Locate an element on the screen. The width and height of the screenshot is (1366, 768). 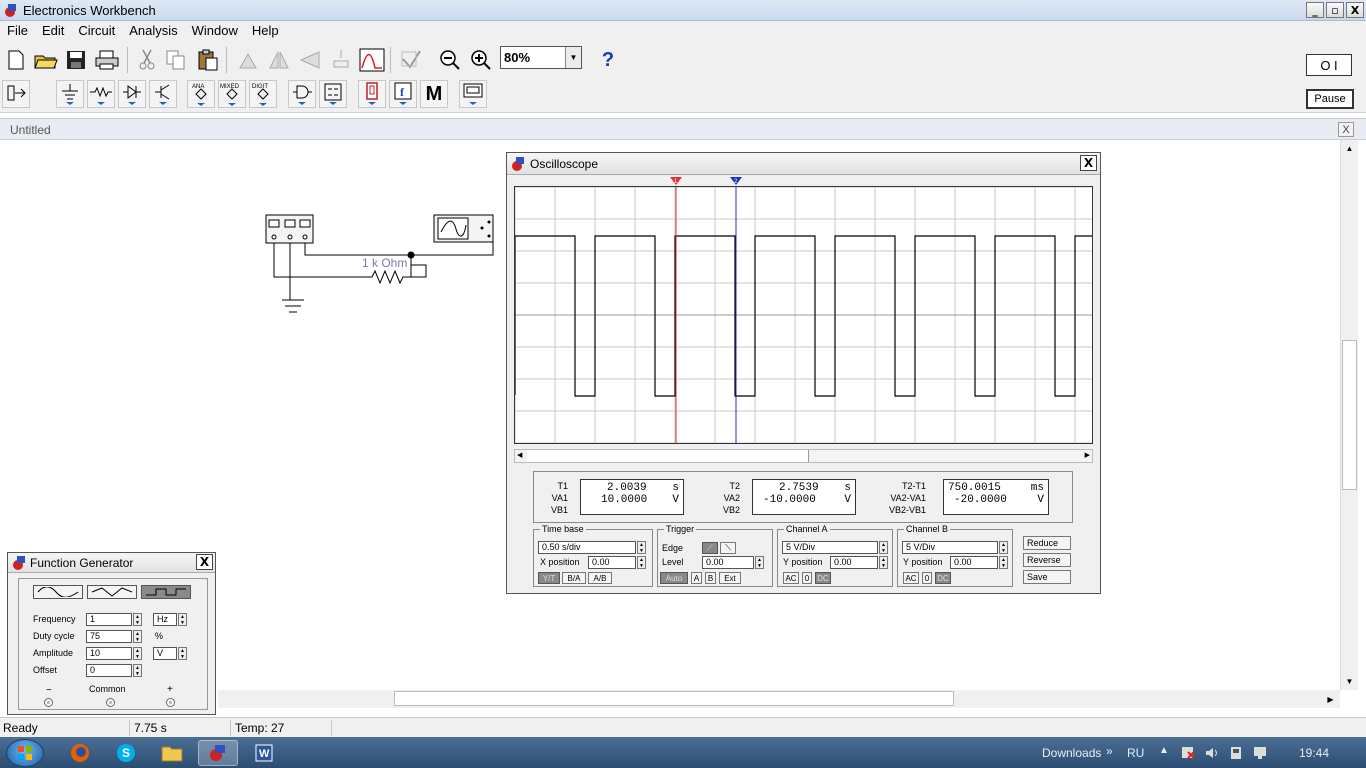
document-close-button: X is located at coordinates (1346, 129).